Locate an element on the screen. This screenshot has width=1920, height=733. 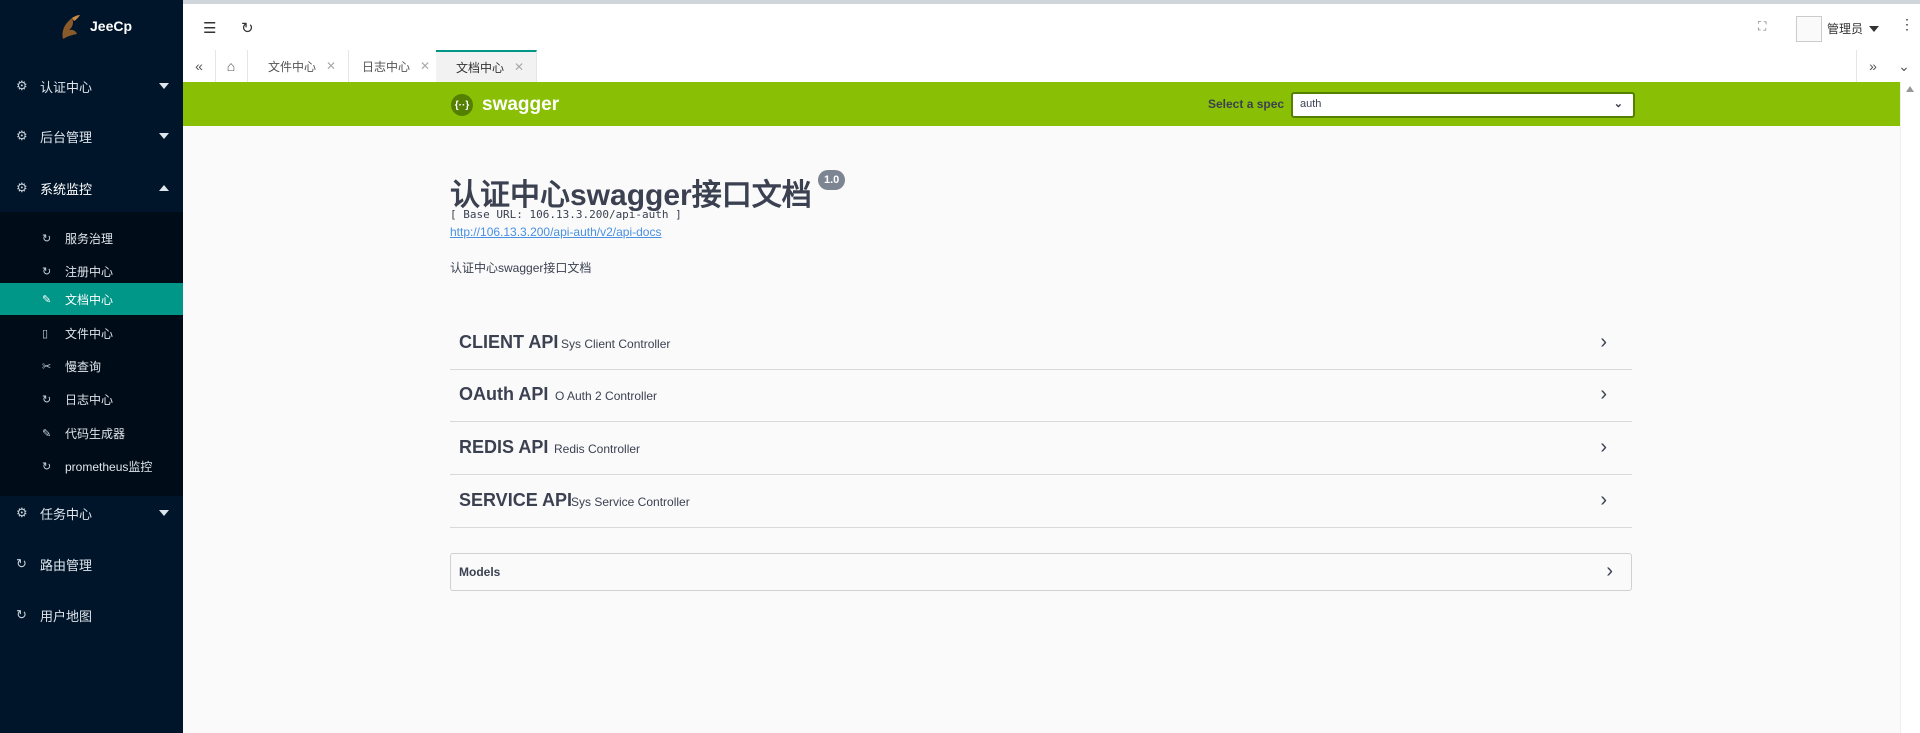
sidebar-item-service-governance: ↻ 服务治理 is located at coordinates (91, 238).